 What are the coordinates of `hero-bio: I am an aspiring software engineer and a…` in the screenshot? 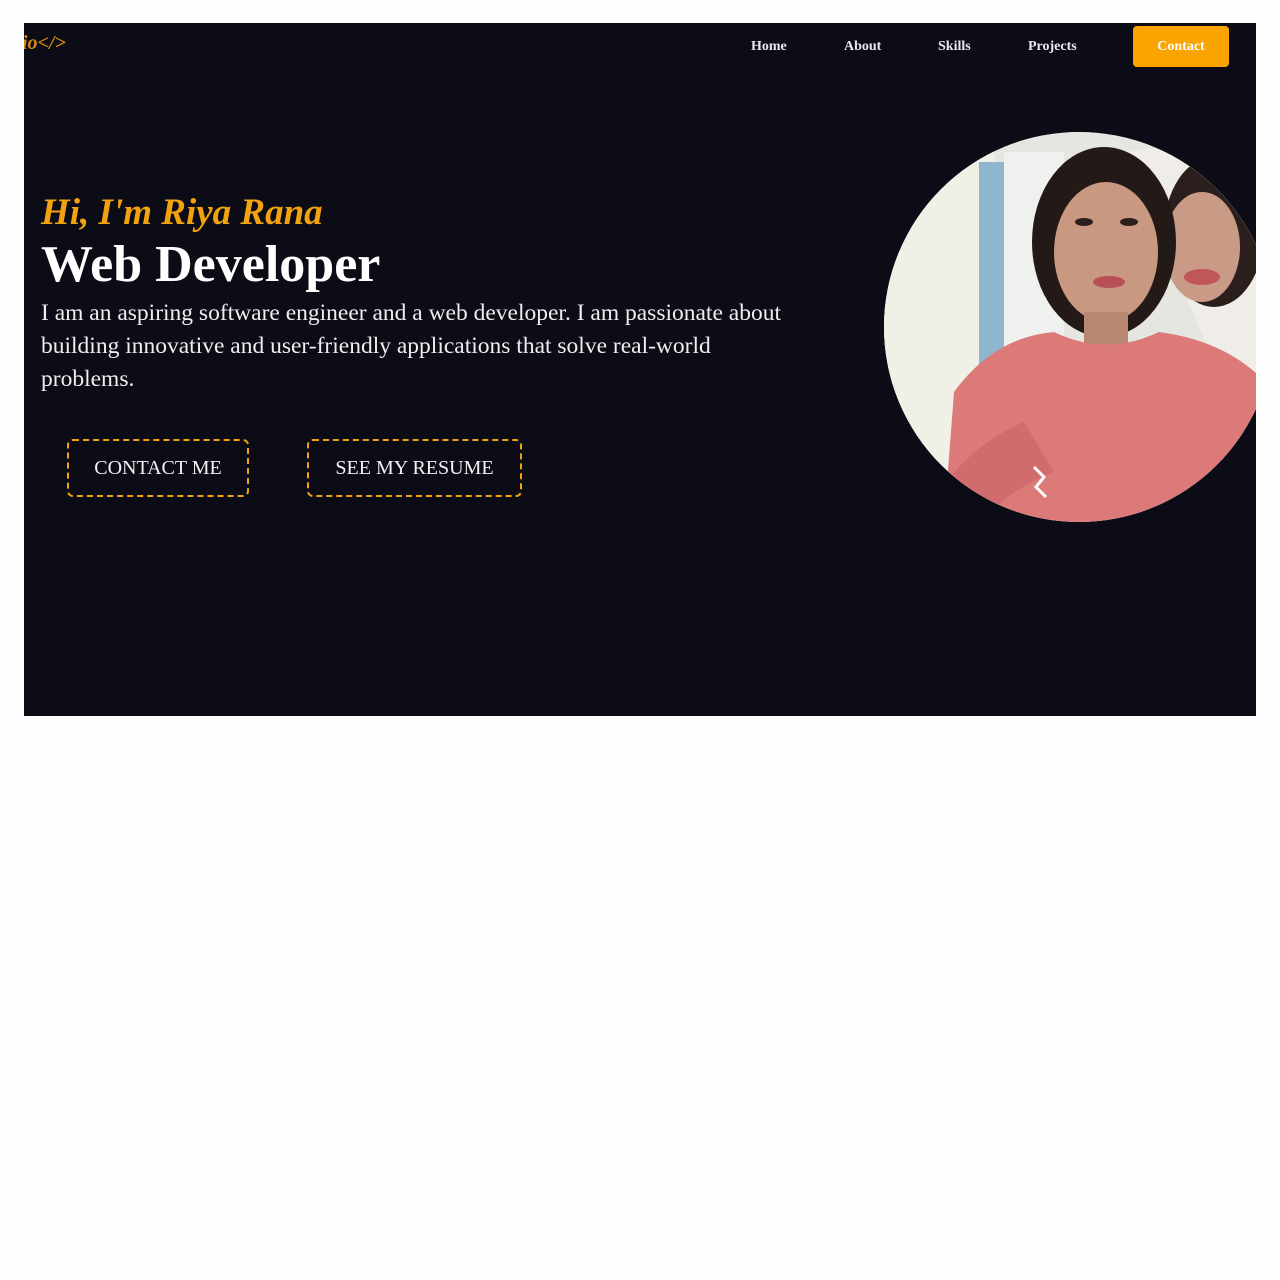 It's located at (411, 346).